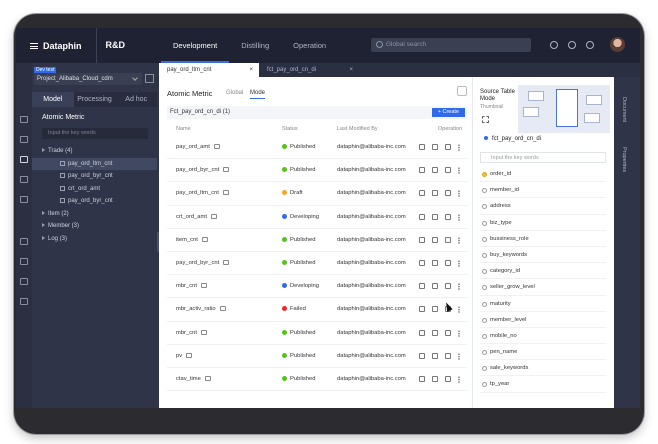  What do you see at coordinates (251, 70) in the screenshot?
I see `close-icon: ×` at bounding box center [251, 70].